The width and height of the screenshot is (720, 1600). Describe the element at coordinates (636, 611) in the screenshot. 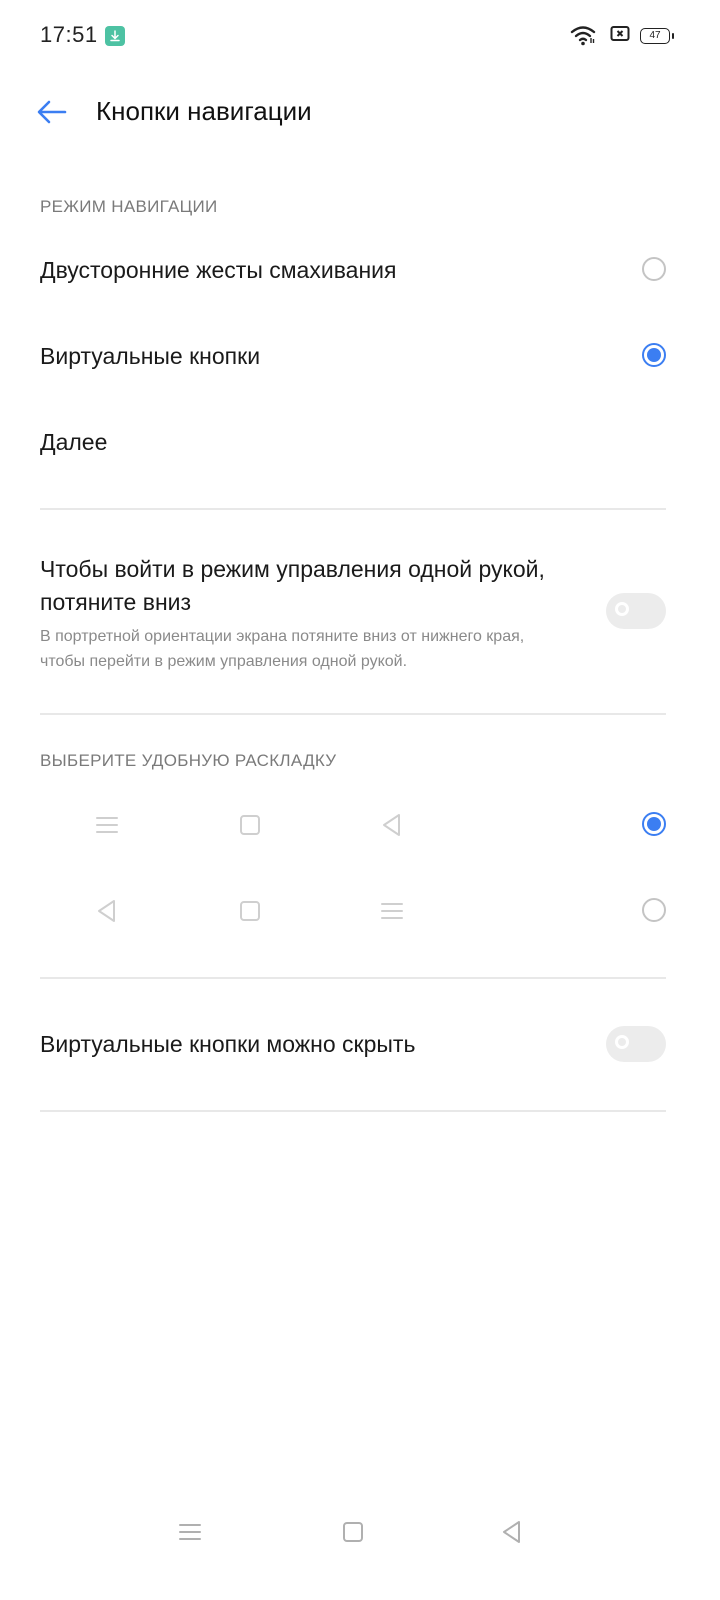

I see `one-hand-mode-toggle` at that location.